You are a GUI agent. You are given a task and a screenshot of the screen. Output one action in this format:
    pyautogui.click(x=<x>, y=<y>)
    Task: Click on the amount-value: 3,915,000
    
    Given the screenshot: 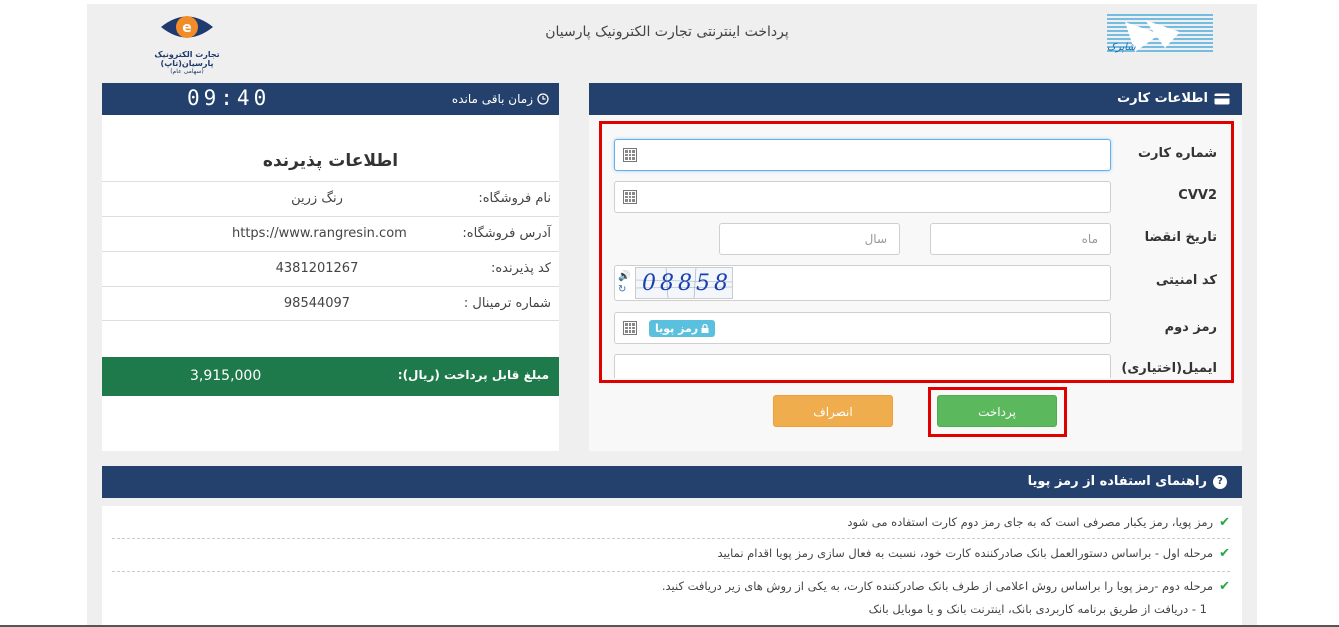 What is the action you would take?
    pyautogui.click(x=226, y=376)
    